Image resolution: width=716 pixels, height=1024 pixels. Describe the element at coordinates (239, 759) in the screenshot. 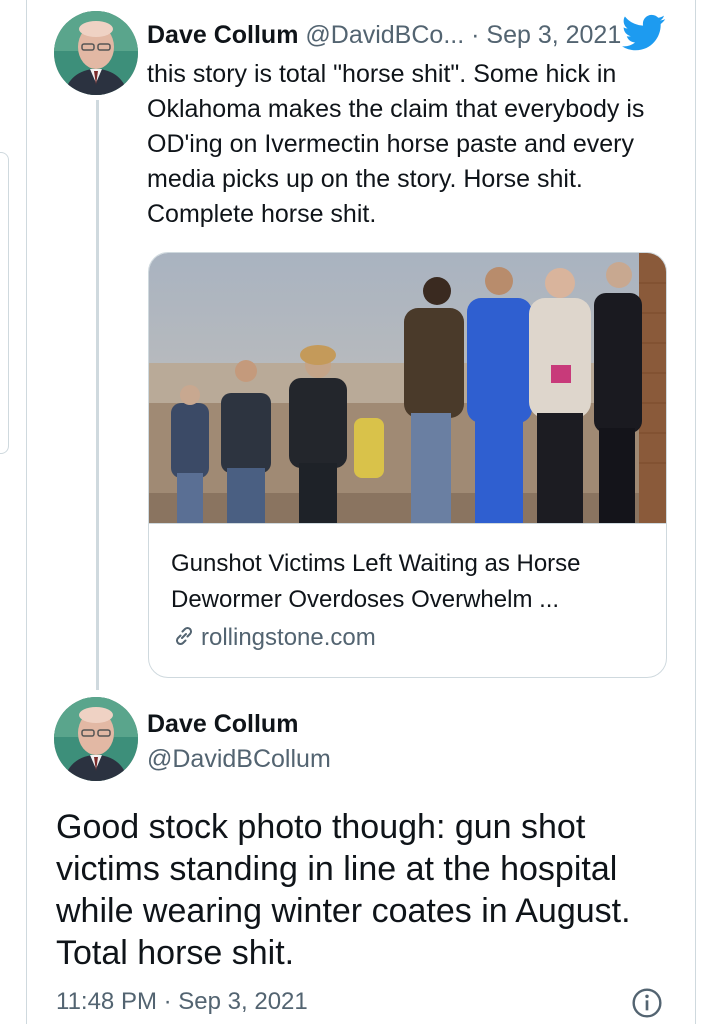

I see `author-handle: @DavidBCollum` at that location.